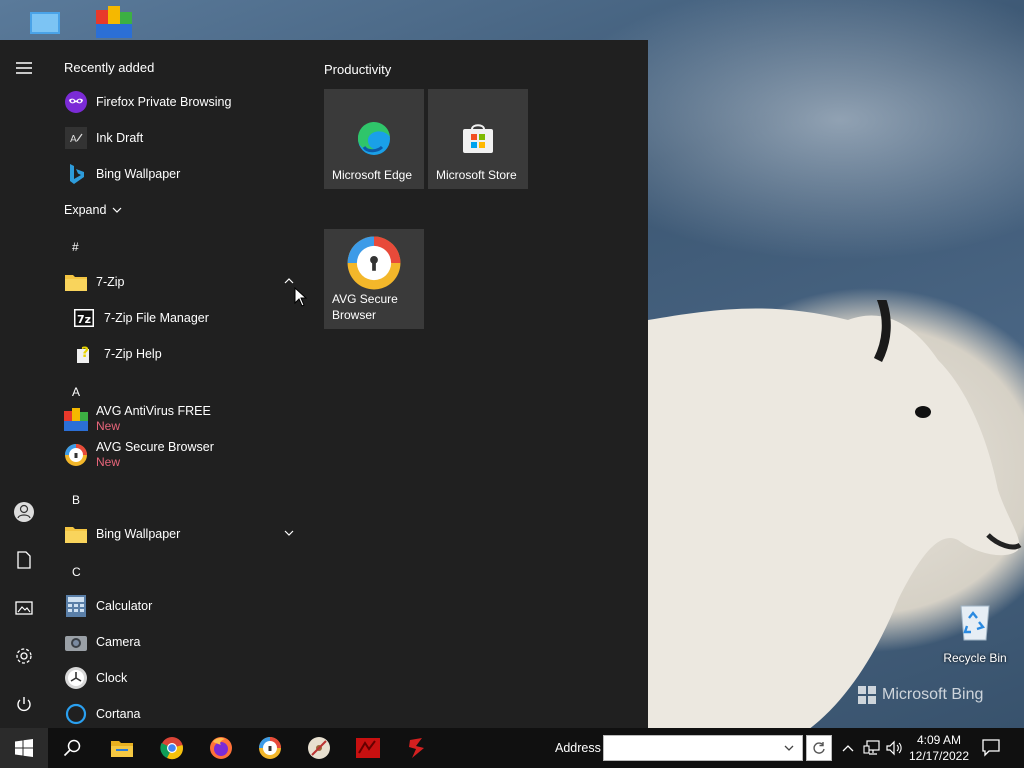 This screenshot has width=1024, height=768. Describe the element at coordinates (156, 317) in the screenshot. I see `app-label: 7-Zip File Manager` at that location.